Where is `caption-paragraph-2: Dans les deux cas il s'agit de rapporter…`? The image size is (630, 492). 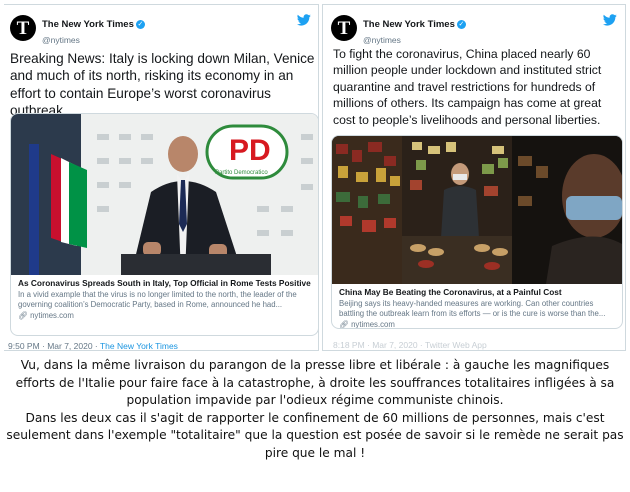 caption-paragraph-2: Dans les deux cas il s'agit de rapporter… is located at coordinates (315, 435).